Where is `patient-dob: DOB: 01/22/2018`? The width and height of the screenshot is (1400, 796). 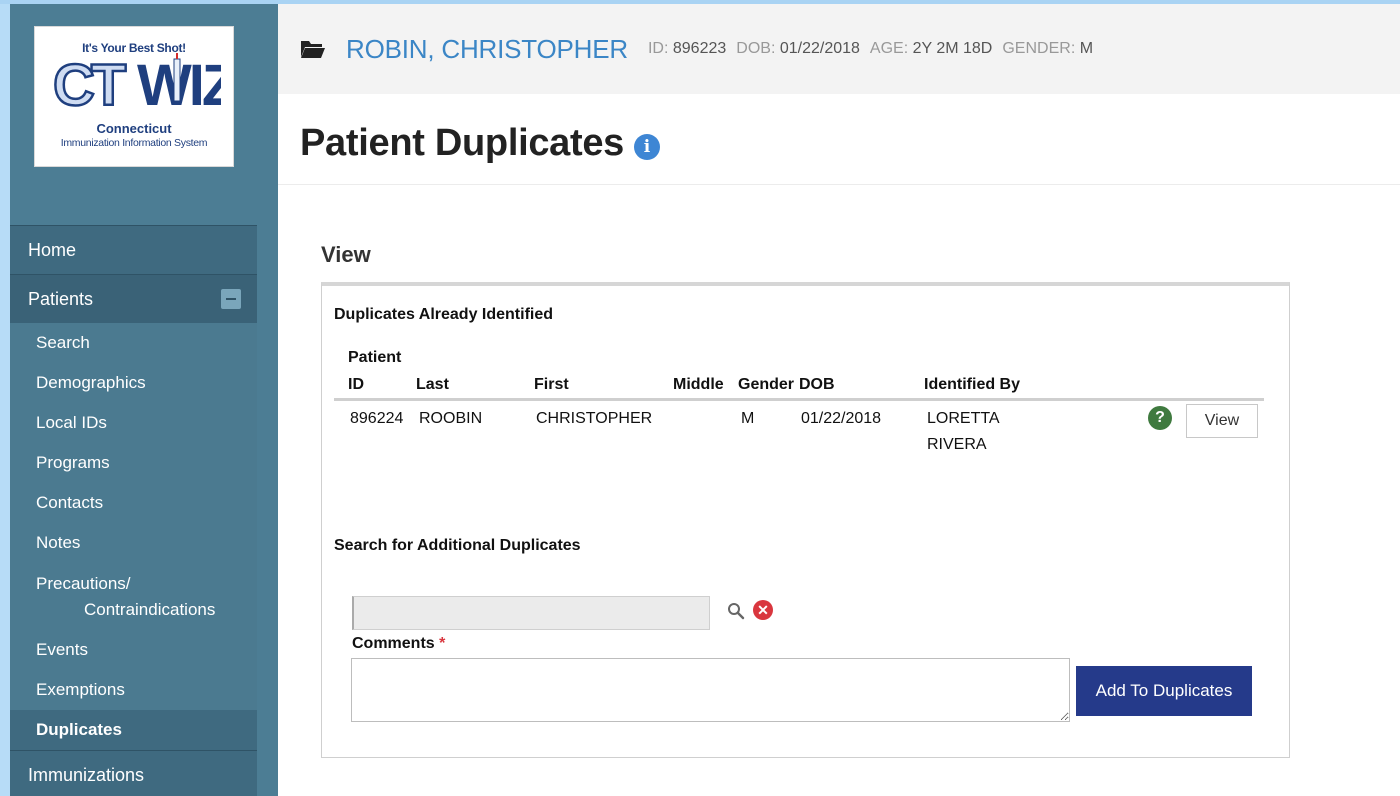
patient-dob: DOB: 01/22/2018 is located at coordinates (798, 49).